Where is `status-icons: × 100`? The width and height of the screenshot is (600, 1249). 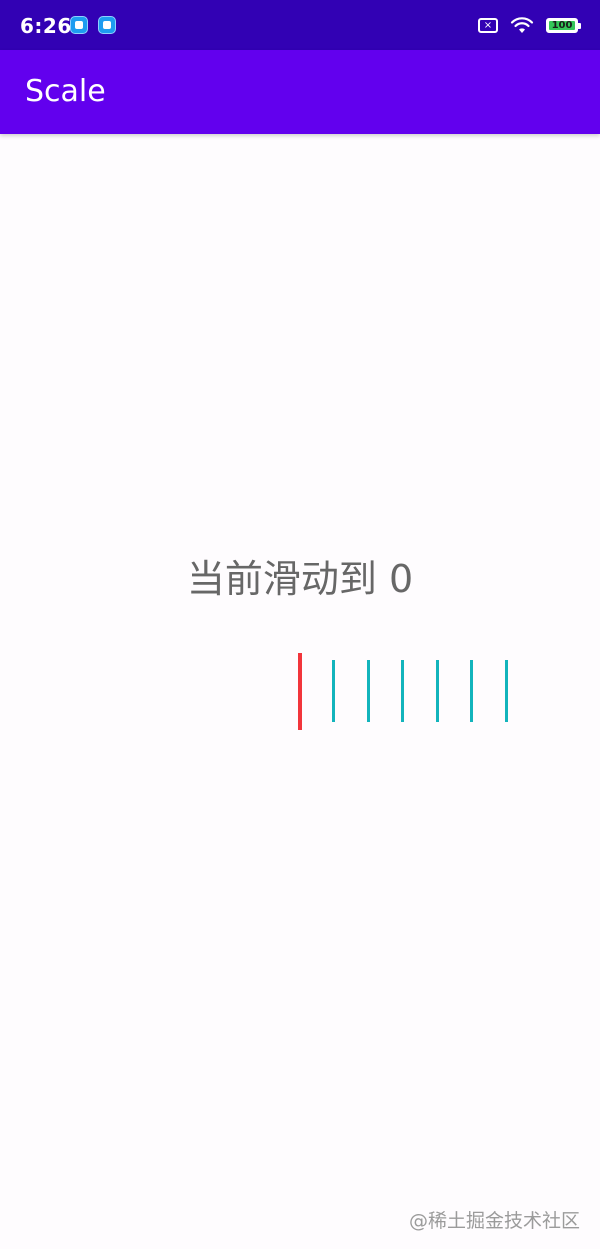
status-icons: × 100 is located at coordinates (529, 25).